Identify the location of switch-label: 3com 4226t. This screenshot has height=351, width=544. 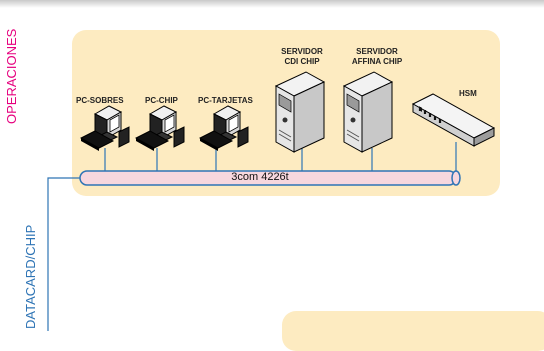
(260, 177).